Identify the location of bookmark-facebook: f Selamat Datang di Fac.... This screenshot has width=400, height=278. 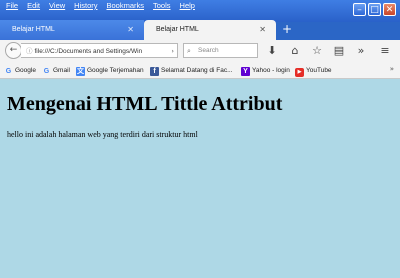
(191, 70).